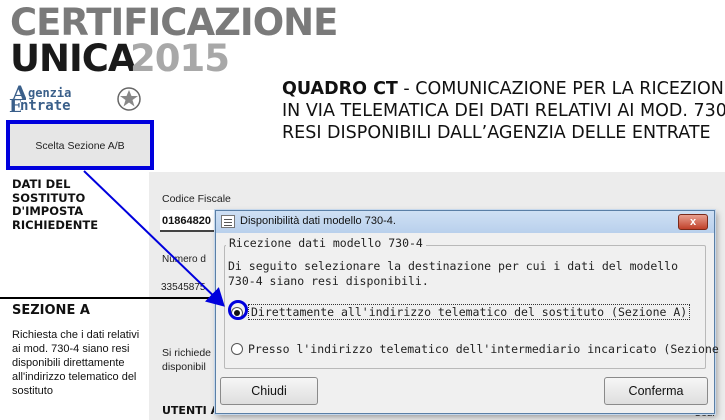  What do you see at coordinates (77, 100) in the screenshot?
I see `agency-logo: A genzia E ntrate` at bounding box center [77, 100].